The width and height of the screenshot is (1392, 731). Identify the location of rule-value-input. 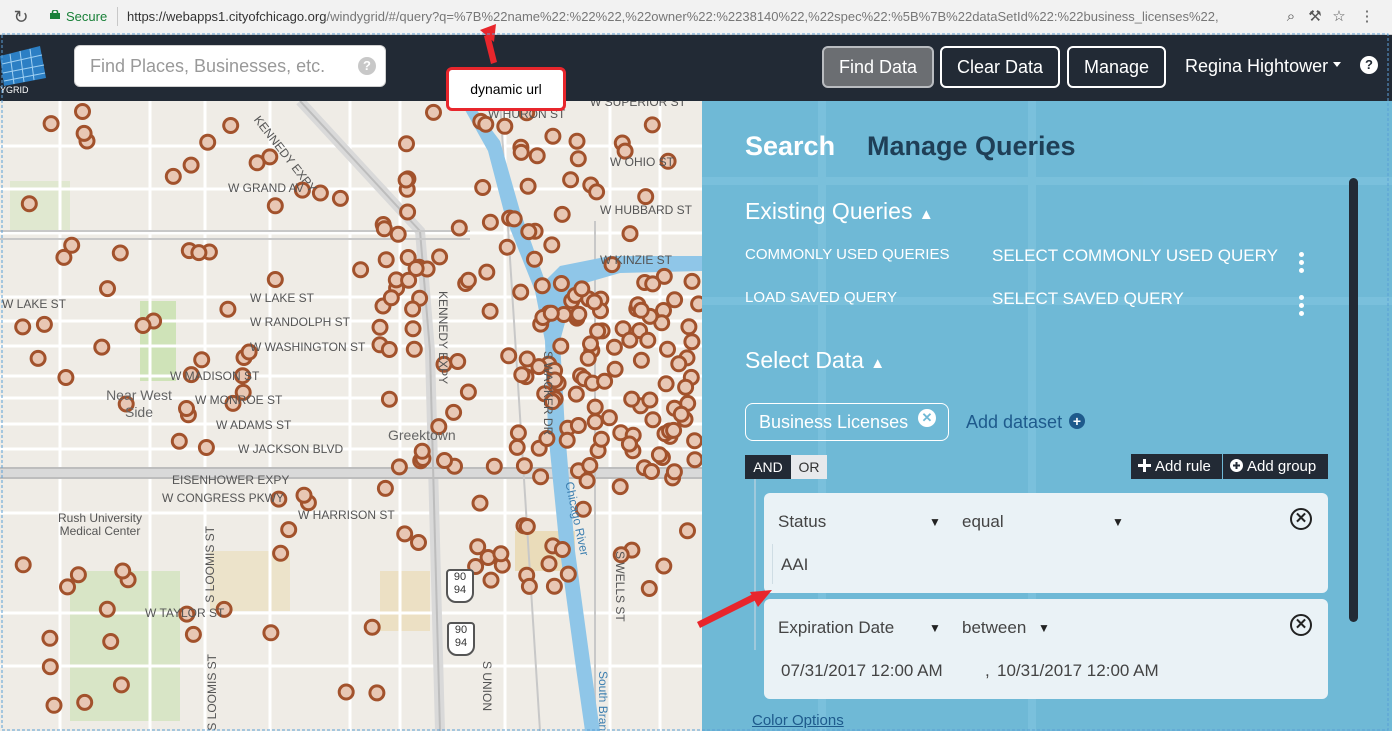
(1047, 564).